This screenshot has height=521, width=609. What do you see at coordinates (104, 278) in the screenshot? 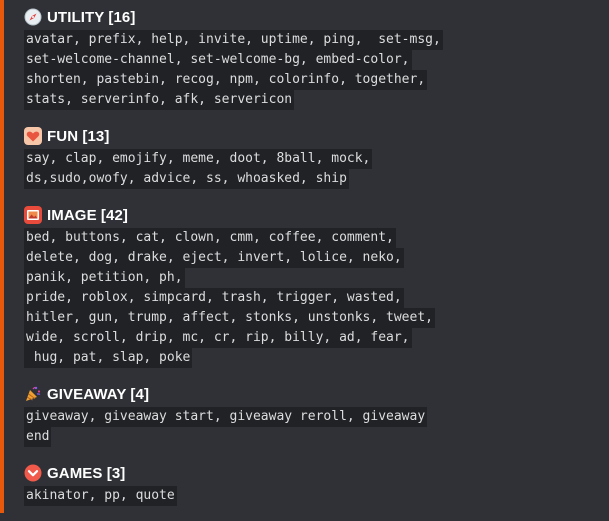
I see `command-line-text: panik, petition, ph,` at bounding box center [104, 278].